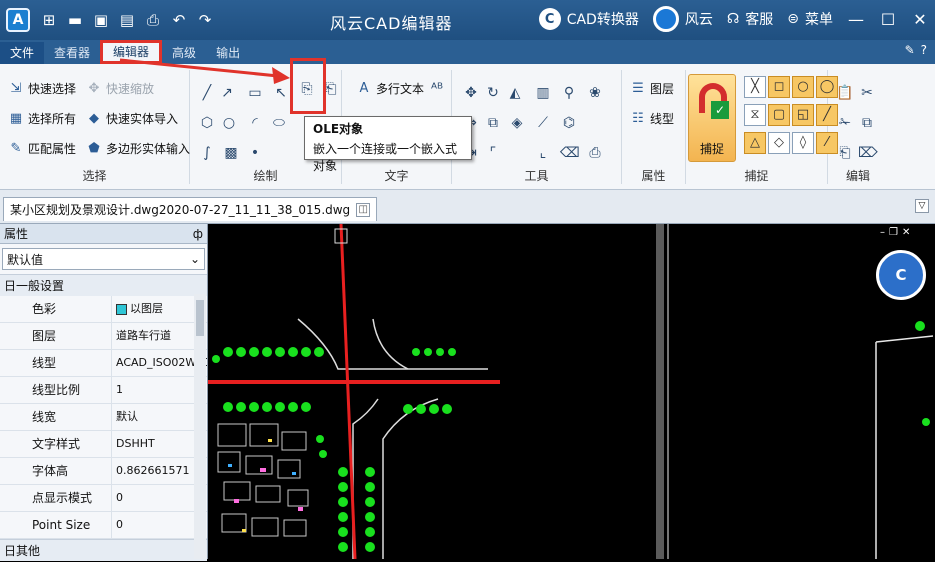 The width and height of the screenshot is (935, 562). Describe the element at coordinates (779, 115) in the screenshot. I see `snap-intersection-icon: ▢` at that location.